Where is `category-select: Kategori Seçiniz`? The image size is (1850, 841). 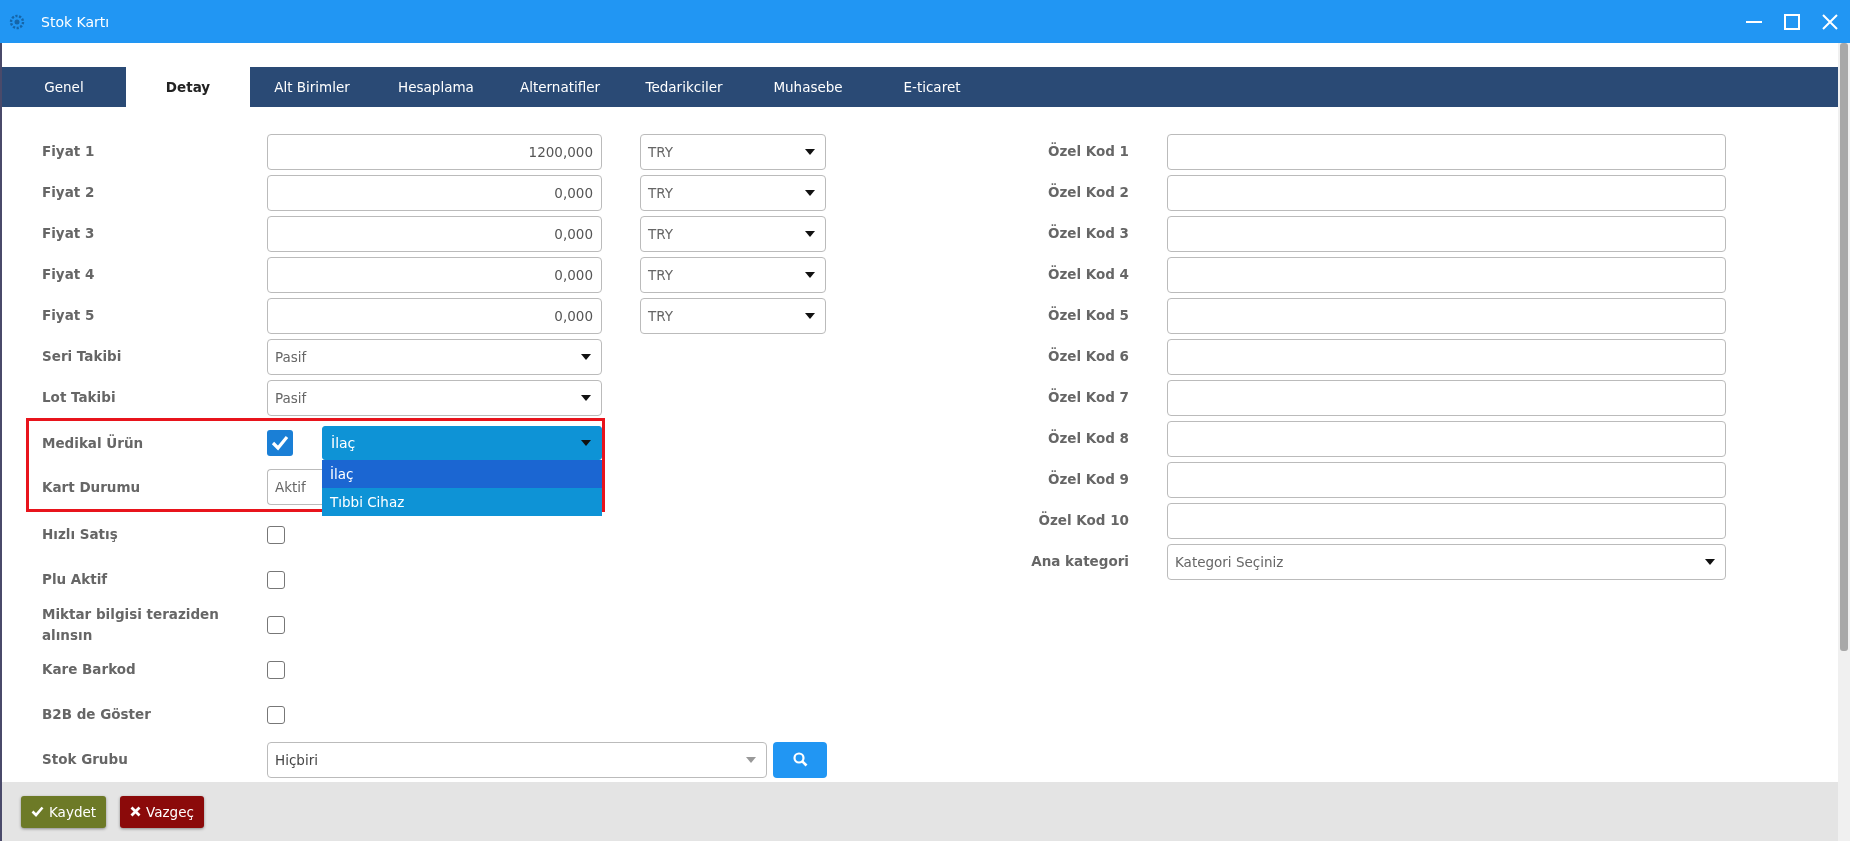
category-select: Kategori Seçiniz is located at coordinates (1446, 561).